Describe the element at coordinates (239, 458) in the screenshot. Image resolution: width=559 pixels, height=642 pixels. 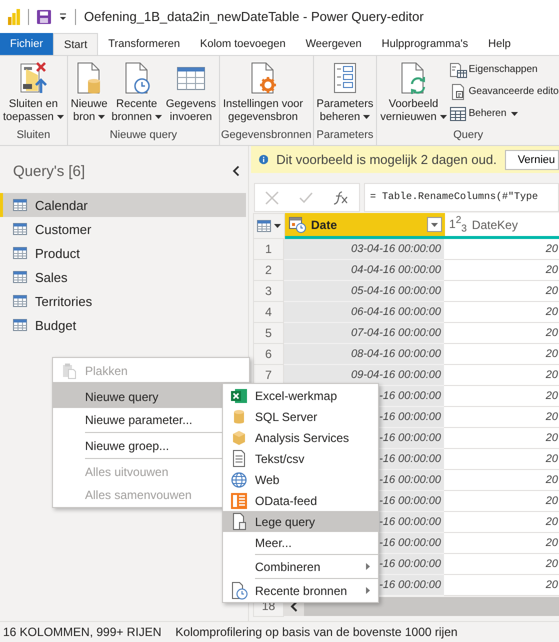
I see `document-icon` at that location.